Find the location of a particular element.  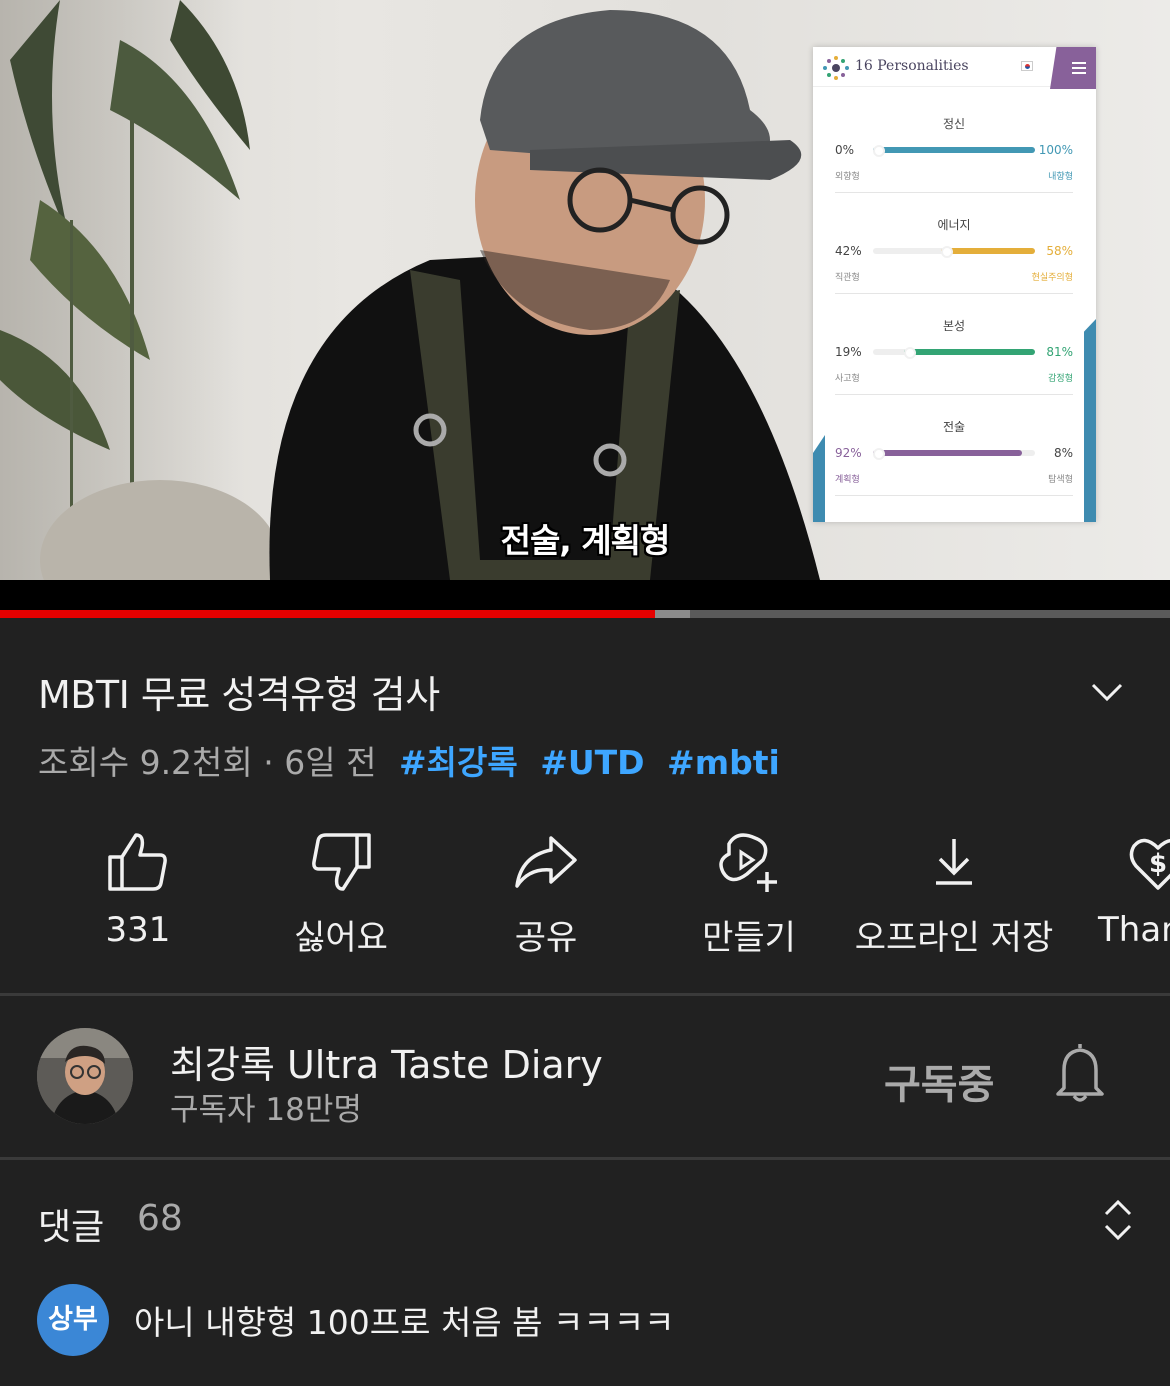

video-progress-bar is located at coordinates (585, 614).